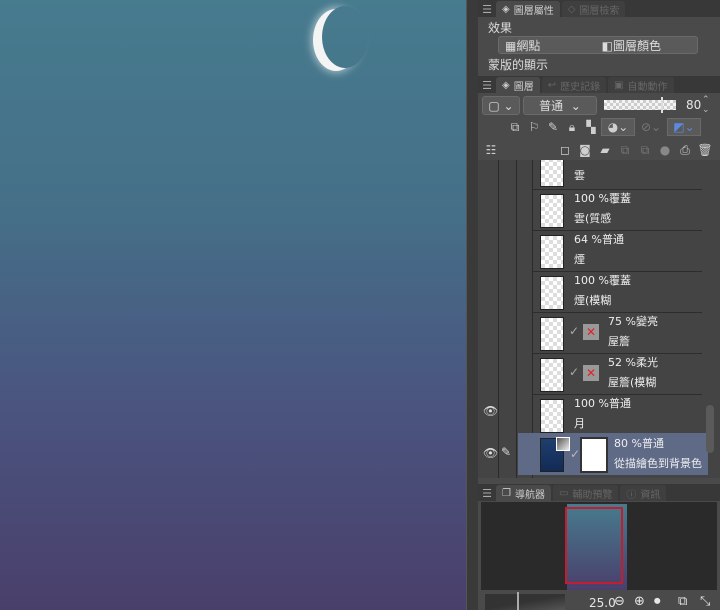 This screenshot has height=610, width=720. What do you see at coordinates (565, 150) in the screenshot?
I see `new-raster-layer-icon: ◻` at bounding box center [565, 150].